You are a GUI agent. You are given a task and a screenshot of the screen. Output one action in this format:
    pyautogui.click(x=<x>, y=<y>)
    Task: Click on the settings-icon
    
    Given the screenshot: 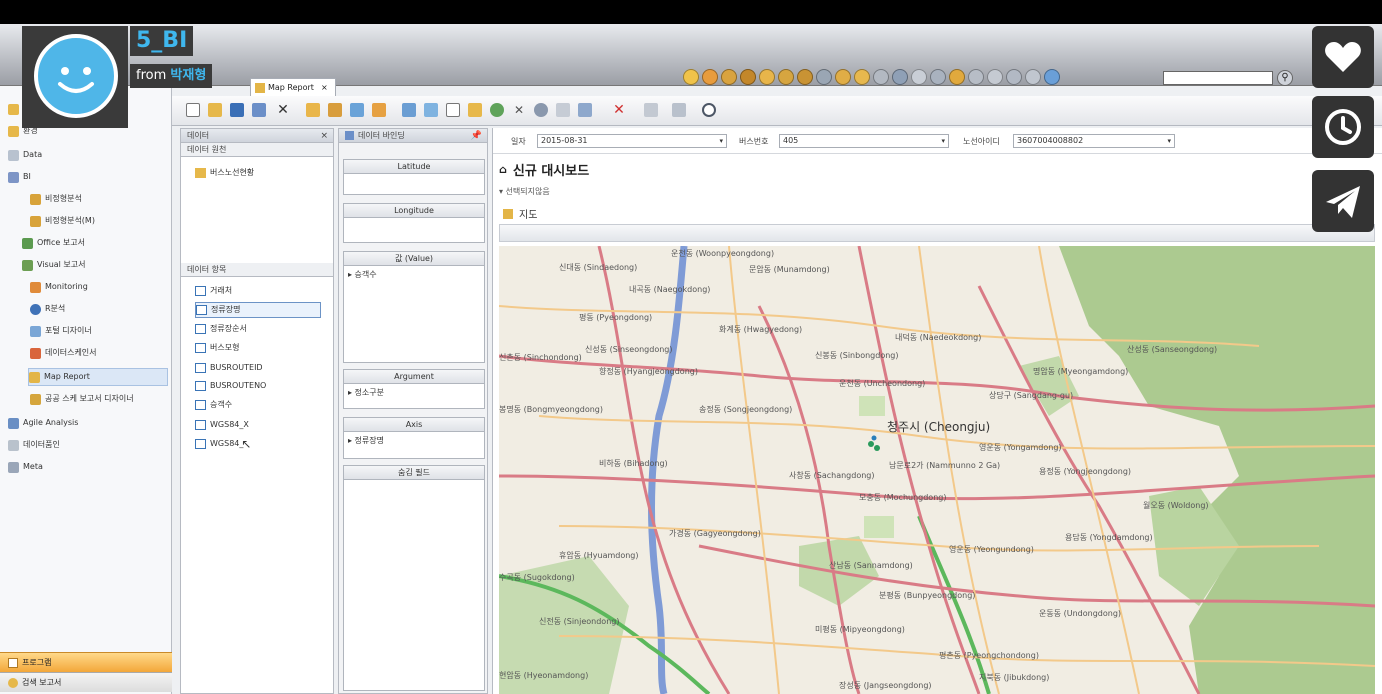 What is the action you would take?
    pyautogui.click(x=541, y=110)
    